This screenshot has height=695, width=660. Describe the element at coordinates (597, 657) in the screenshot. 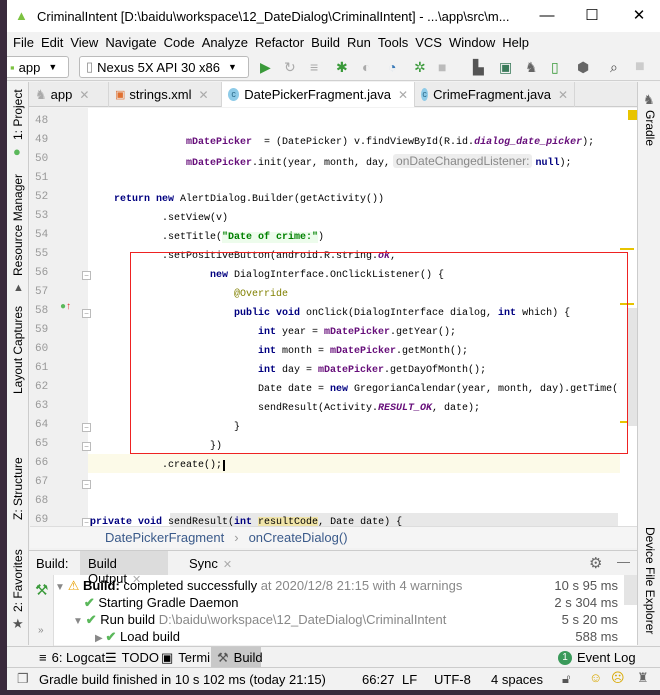

I see `tool-event-log: 1 Event Log` at that location.